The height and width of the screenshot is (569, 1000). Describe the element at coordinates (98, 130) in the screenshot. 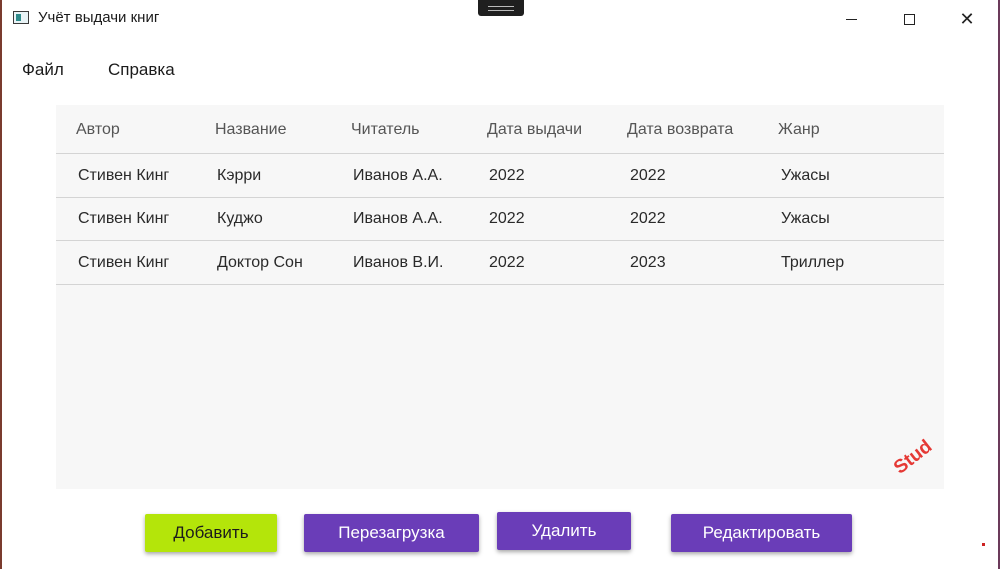

I see `column-header-author: Автор` at that location.